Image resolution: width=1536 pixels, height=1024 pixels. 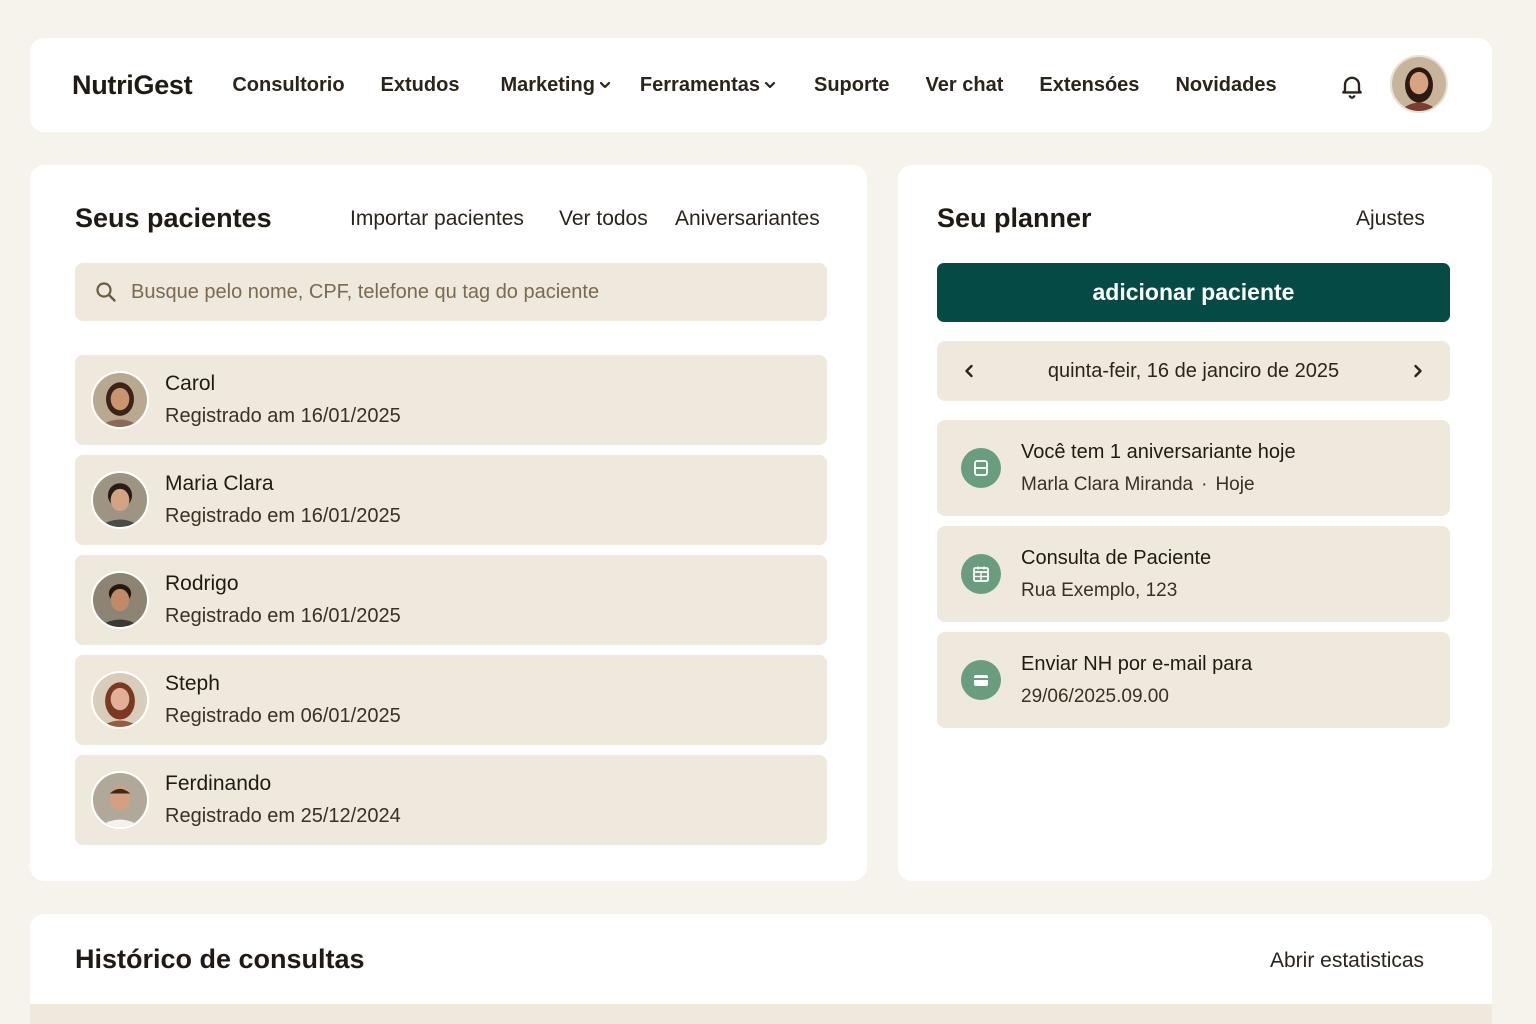 I want to click on bell-icon, so click(x=1352, y=86).